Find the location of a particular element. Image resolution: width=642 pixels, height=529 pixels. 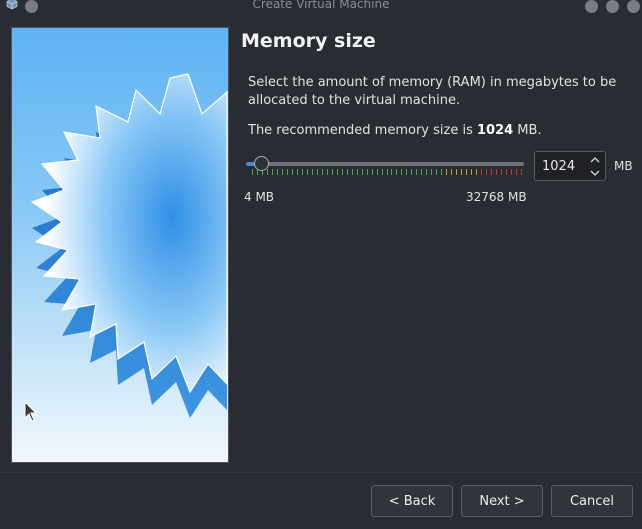

slider-track is located at coordinates (387, 164).